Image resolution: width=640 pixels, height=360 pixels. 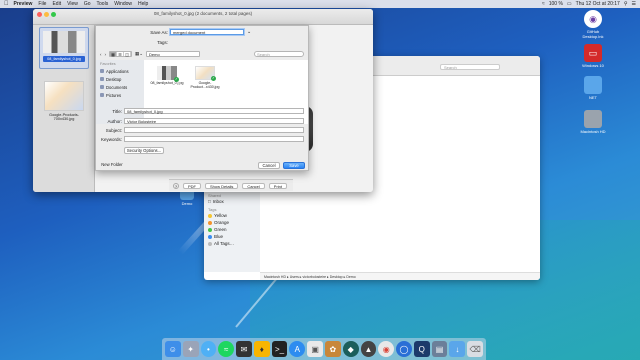 I want to click on sketch-icon: ♦, so click(x=261, y=349).